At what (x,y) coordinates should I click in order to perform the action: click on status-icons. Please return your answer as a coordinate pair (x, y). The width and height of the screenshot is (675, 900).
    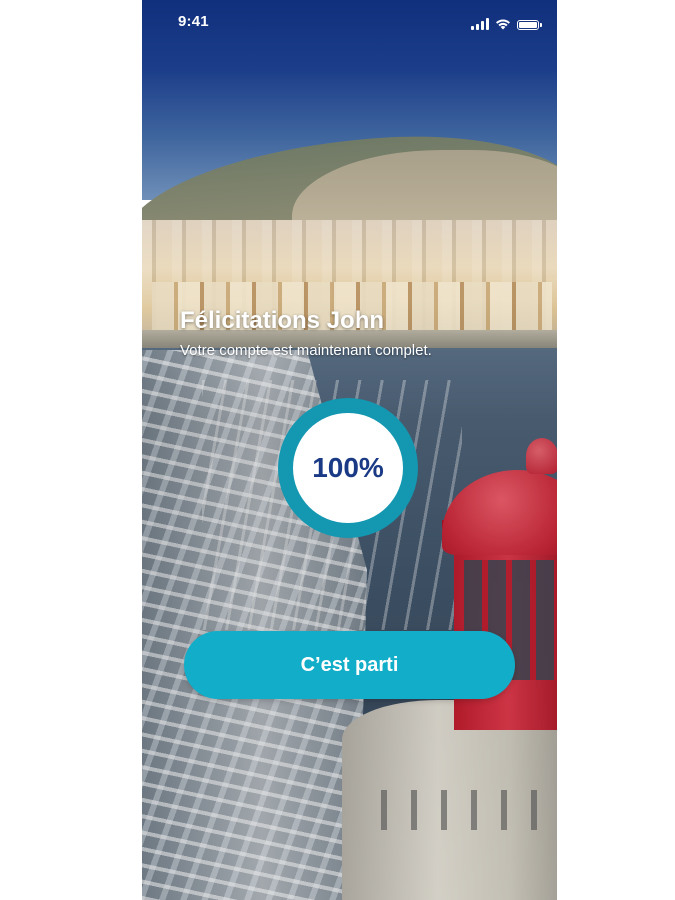
    Looking at the image, I should click on (506, 23).